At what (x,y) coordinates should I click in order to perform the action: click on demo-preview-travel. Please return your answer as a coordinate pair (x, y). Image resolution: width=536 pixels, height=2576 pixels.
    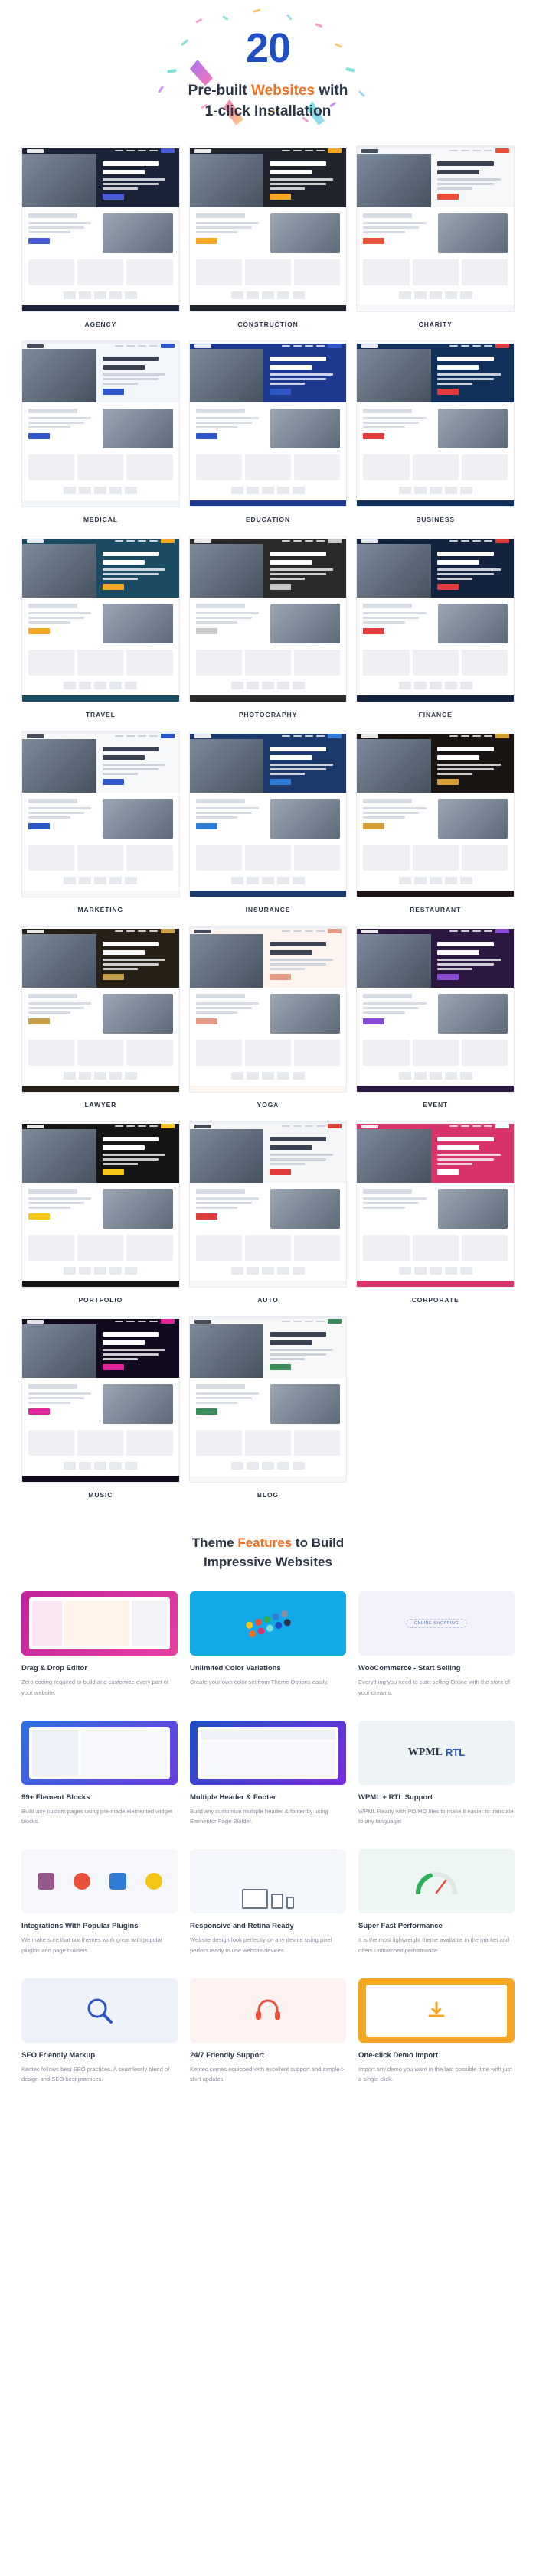
    Looking at the image, I should click on (100, 618).